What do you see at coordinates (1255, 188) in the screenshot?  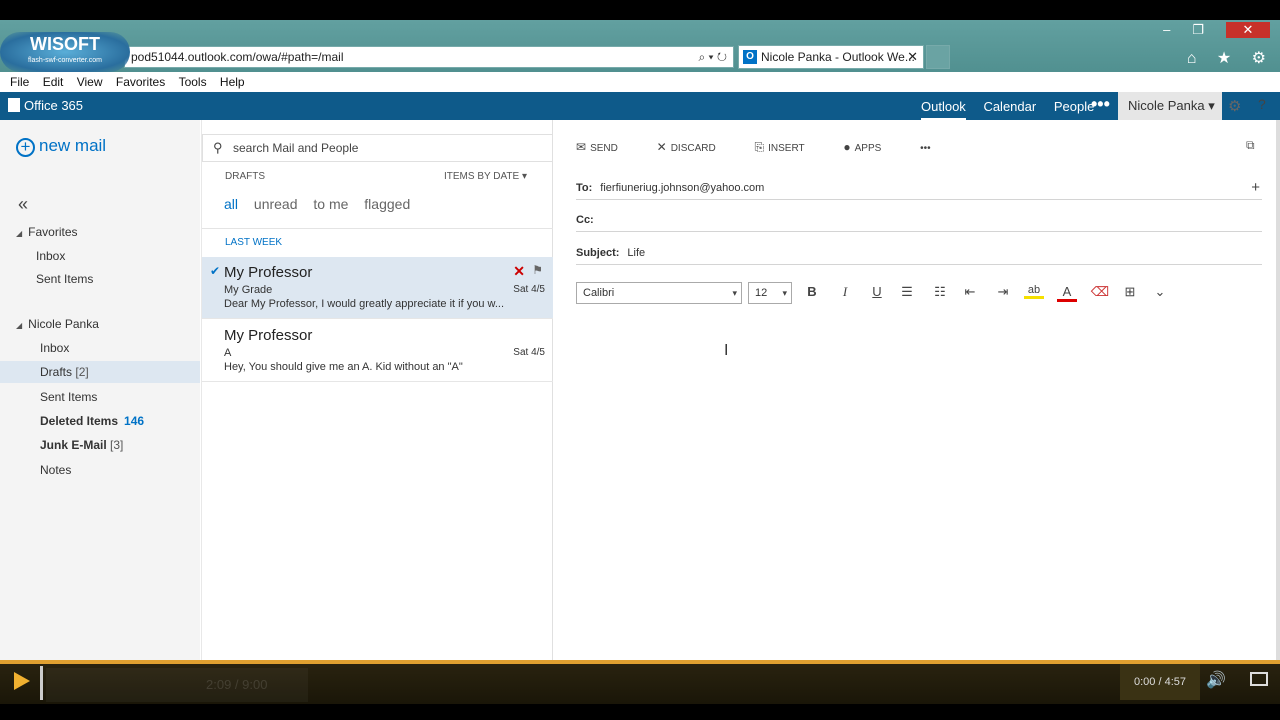 I see `add-recipient-icon: +` at bounding box center [1255, 188].